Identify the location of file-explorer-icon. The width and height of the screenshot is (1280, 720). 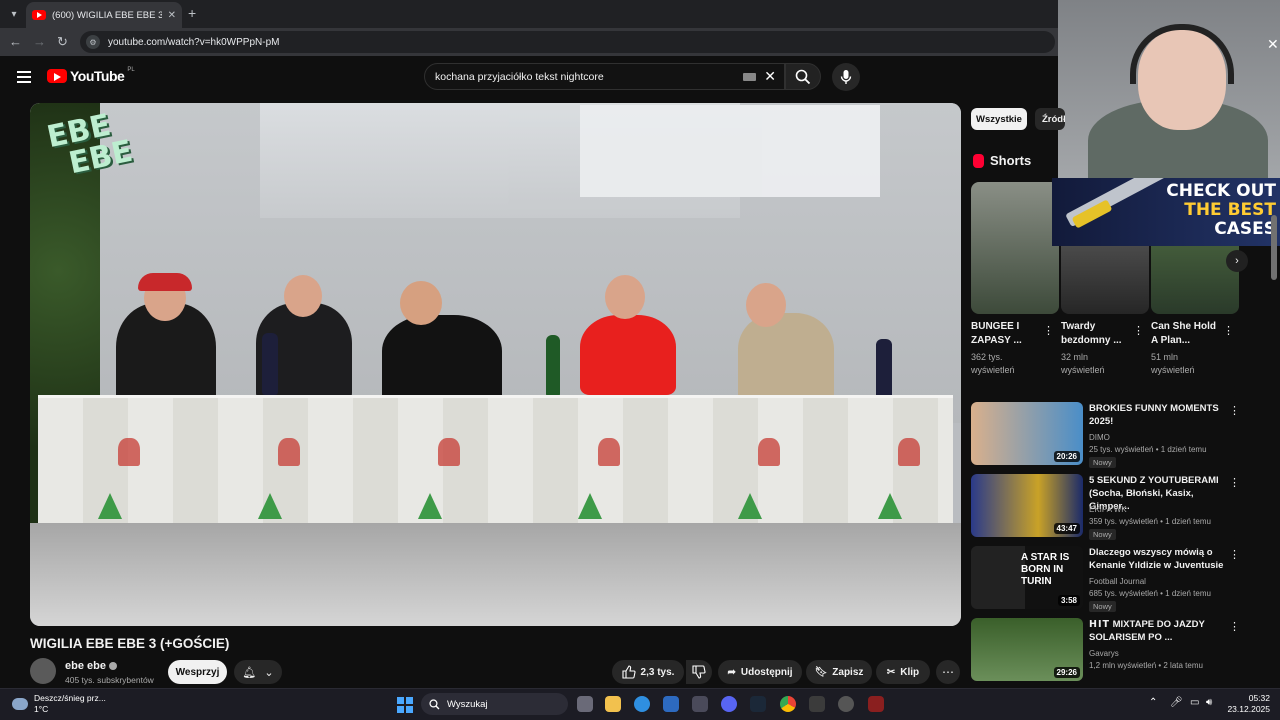
(613, 704).